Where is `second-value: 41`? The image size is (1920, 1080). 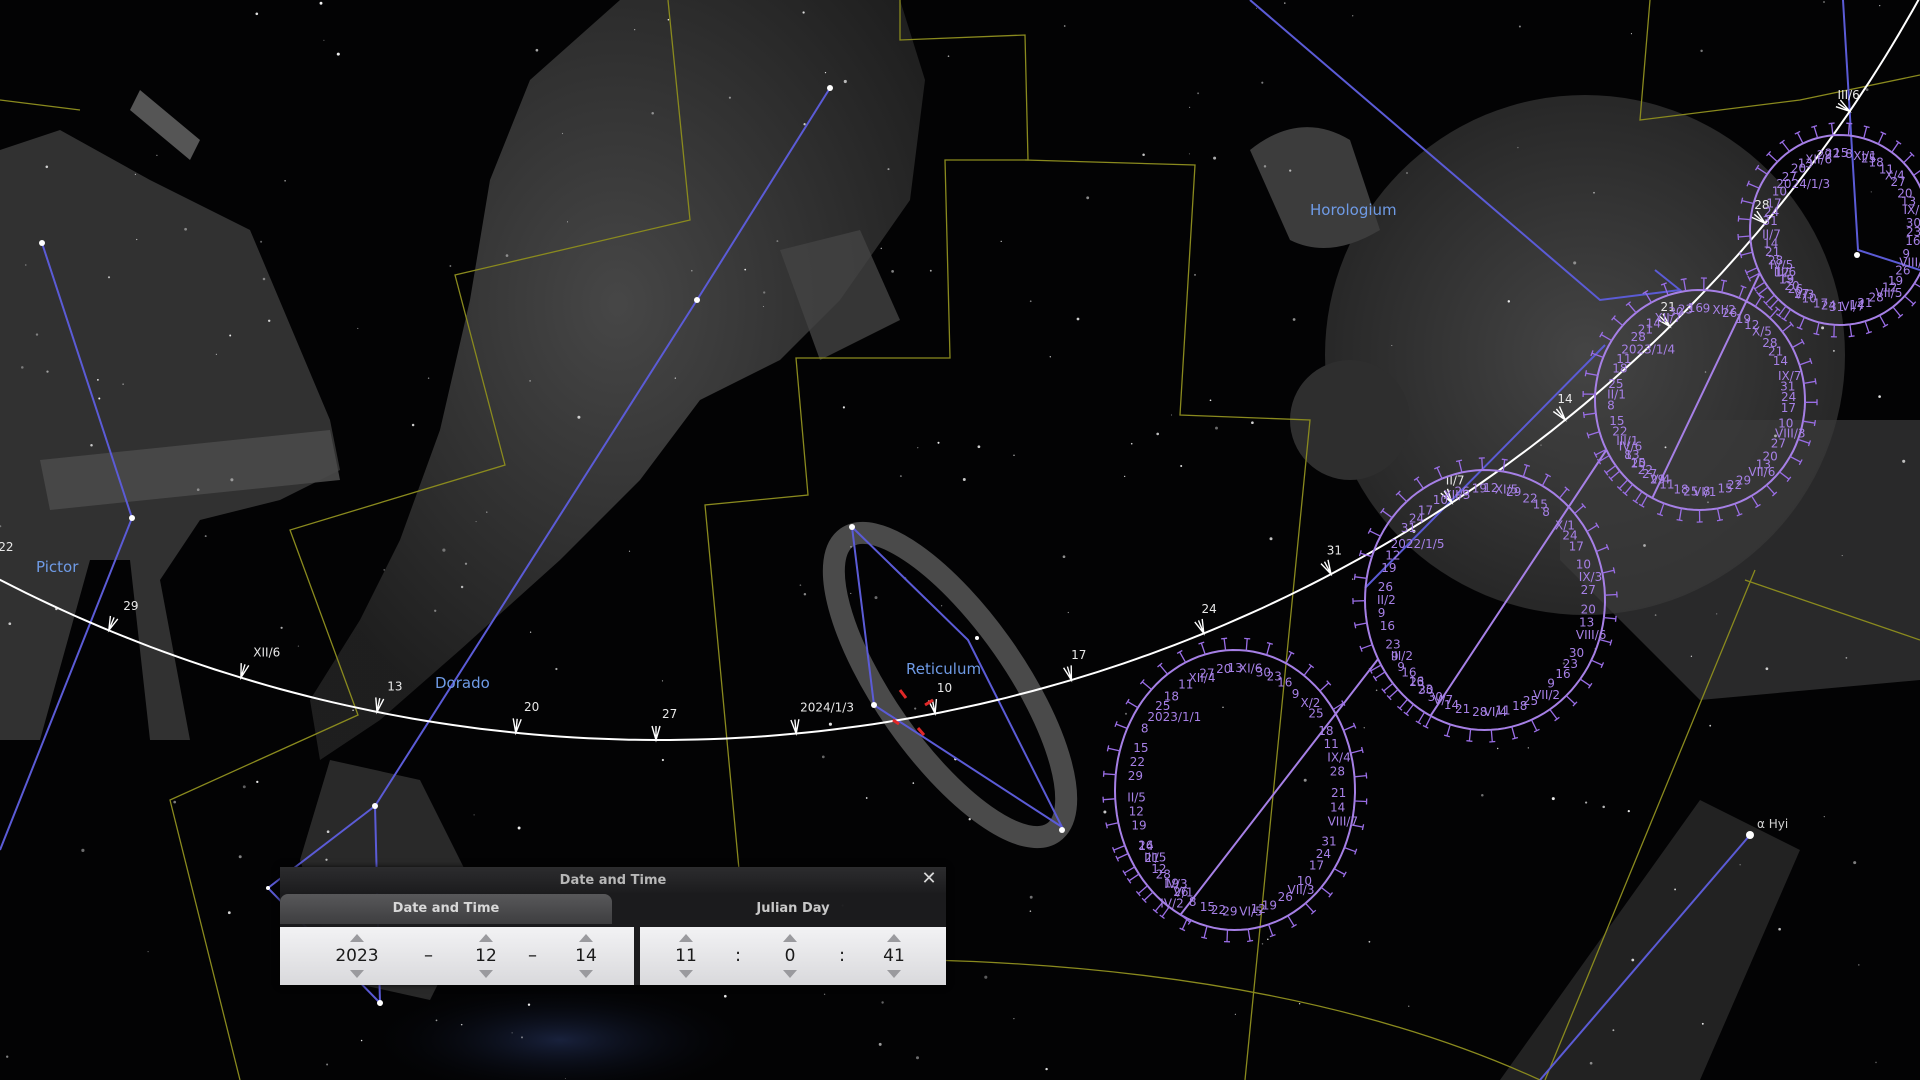
second-value: 41 is located at coordinates (894, 956).